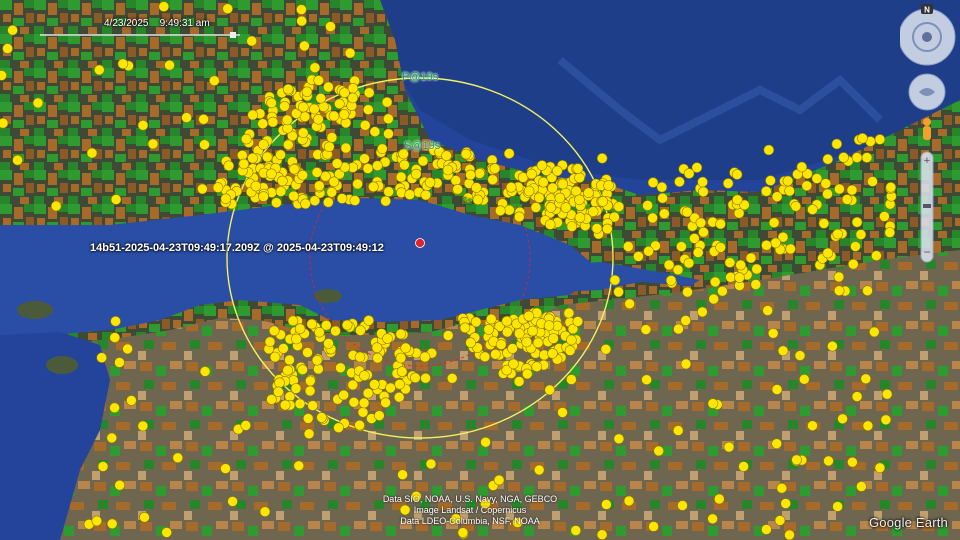  I want to click on navigation-controls: N + −, so click(930, 150).